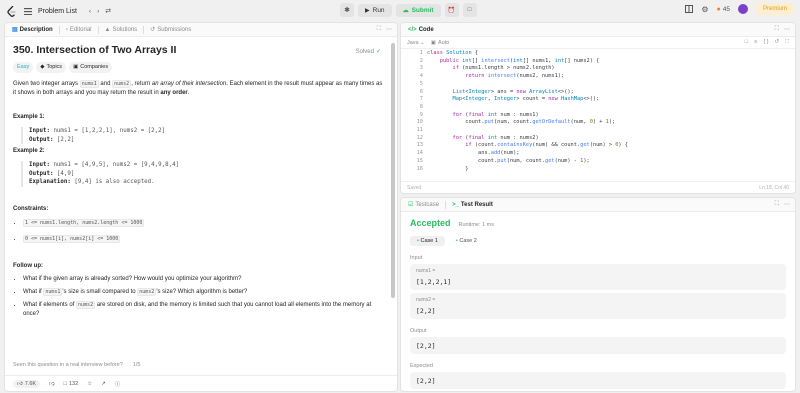 The width and height of the screenshot is (800, 393). I want to click on line-number: 3, so click(421, 68).